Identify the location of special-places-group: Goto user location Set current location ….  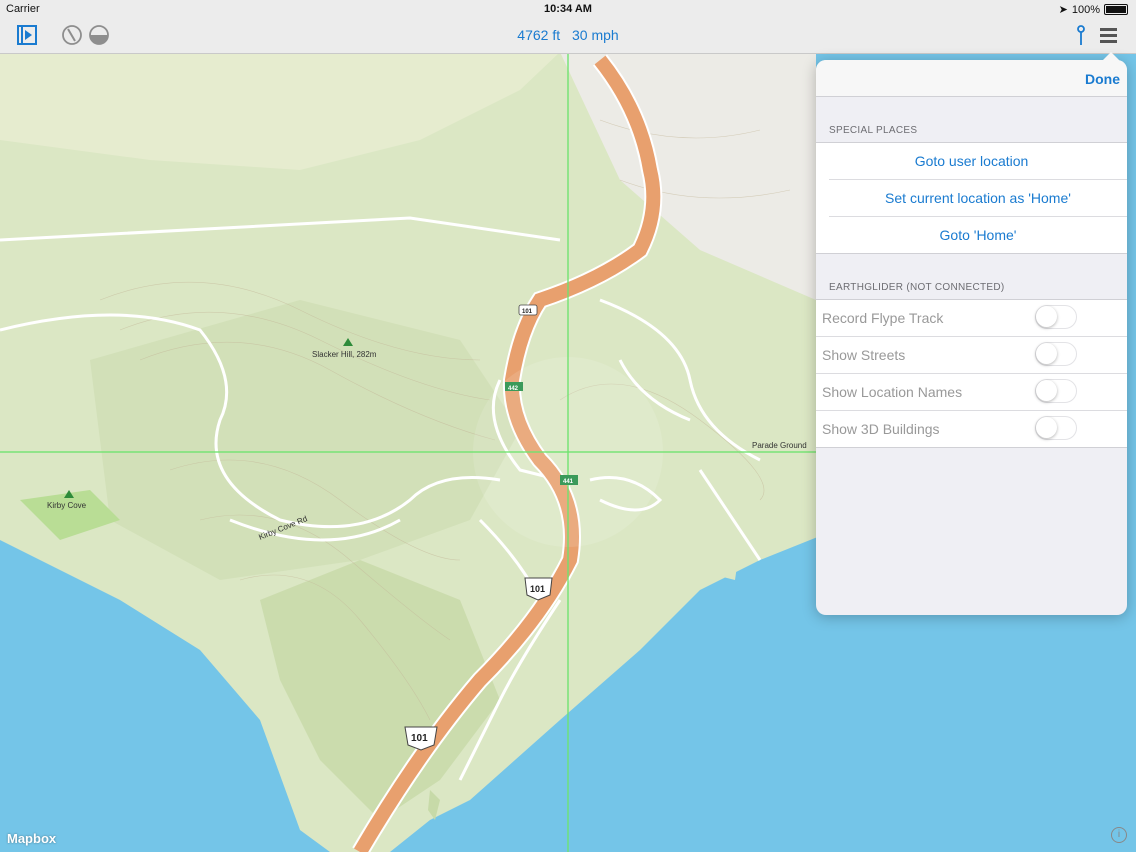
(971, 198).